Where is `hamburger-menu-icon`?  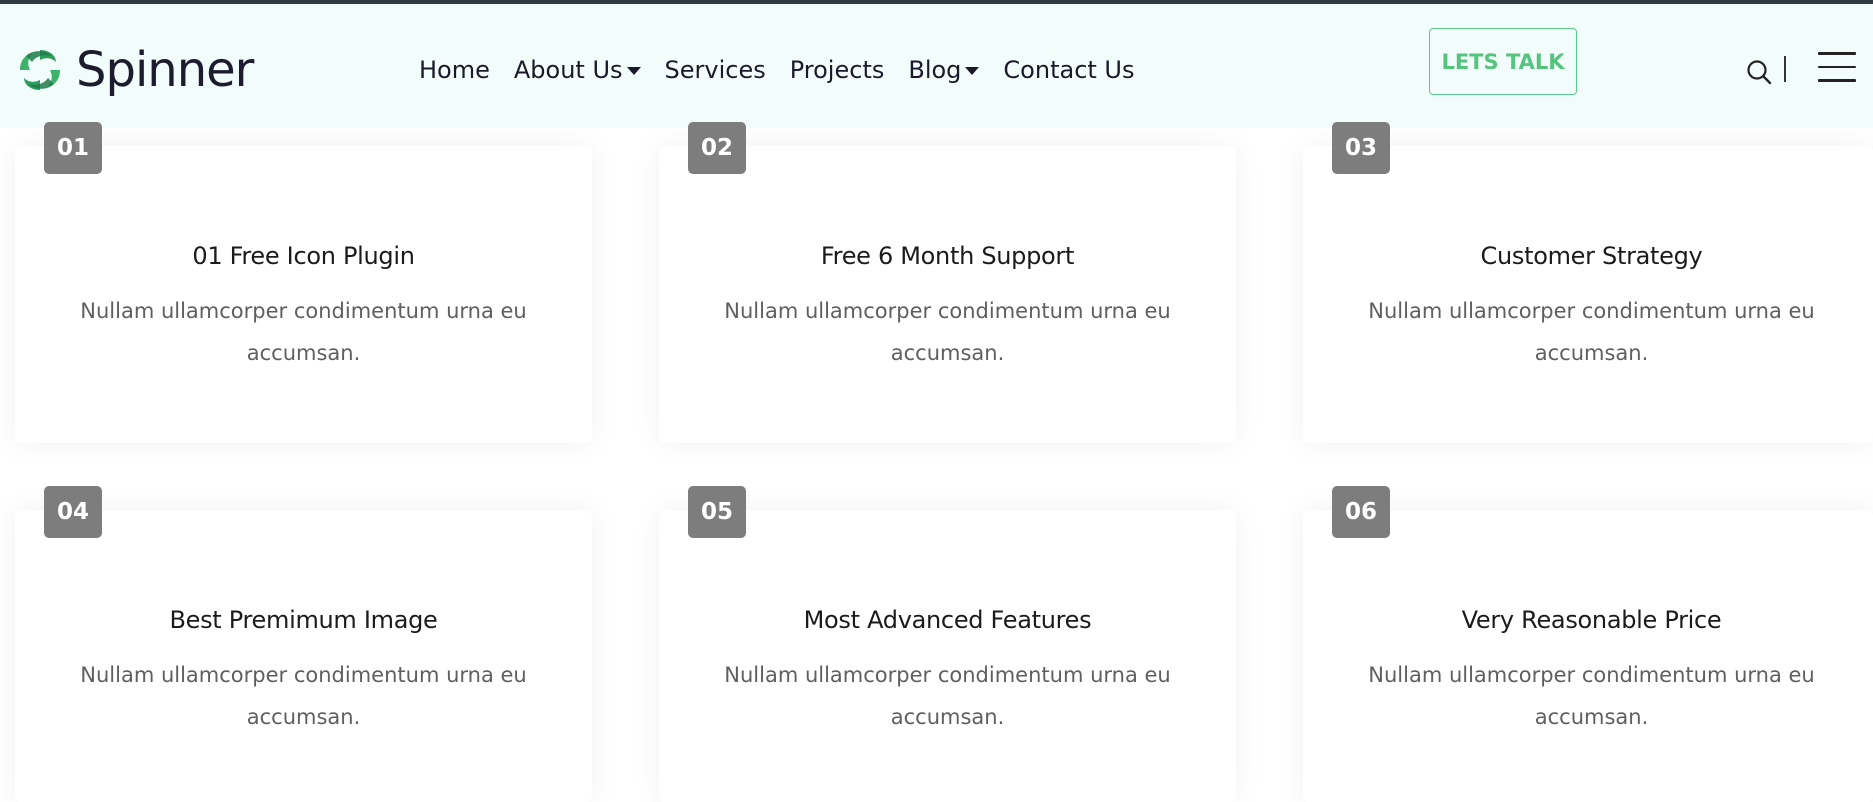
hamburger-menu-icon is located at coordinates (1837, 70).